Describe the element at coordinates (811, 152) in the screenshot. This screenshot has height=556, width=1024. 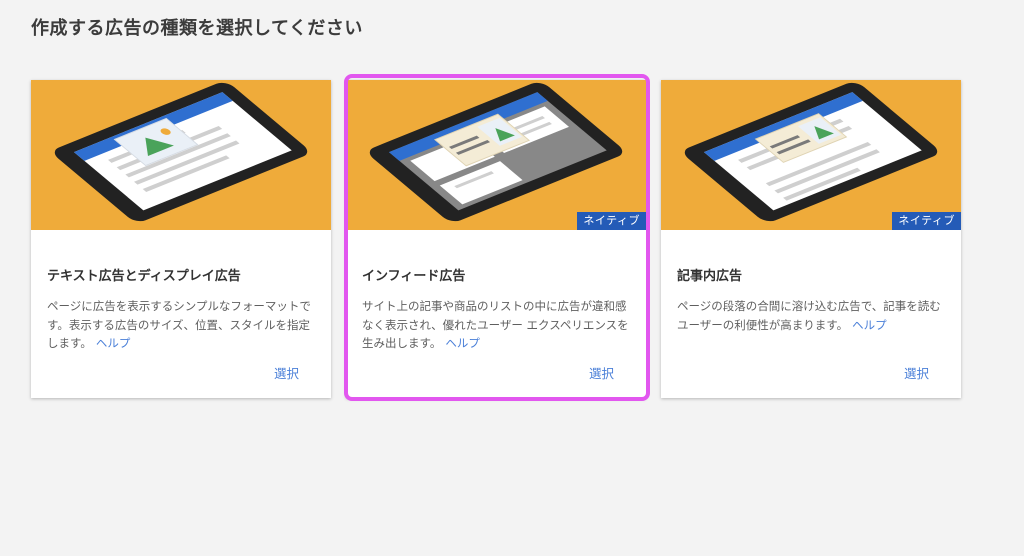
I see `phone-in-article-illustration` at that location.